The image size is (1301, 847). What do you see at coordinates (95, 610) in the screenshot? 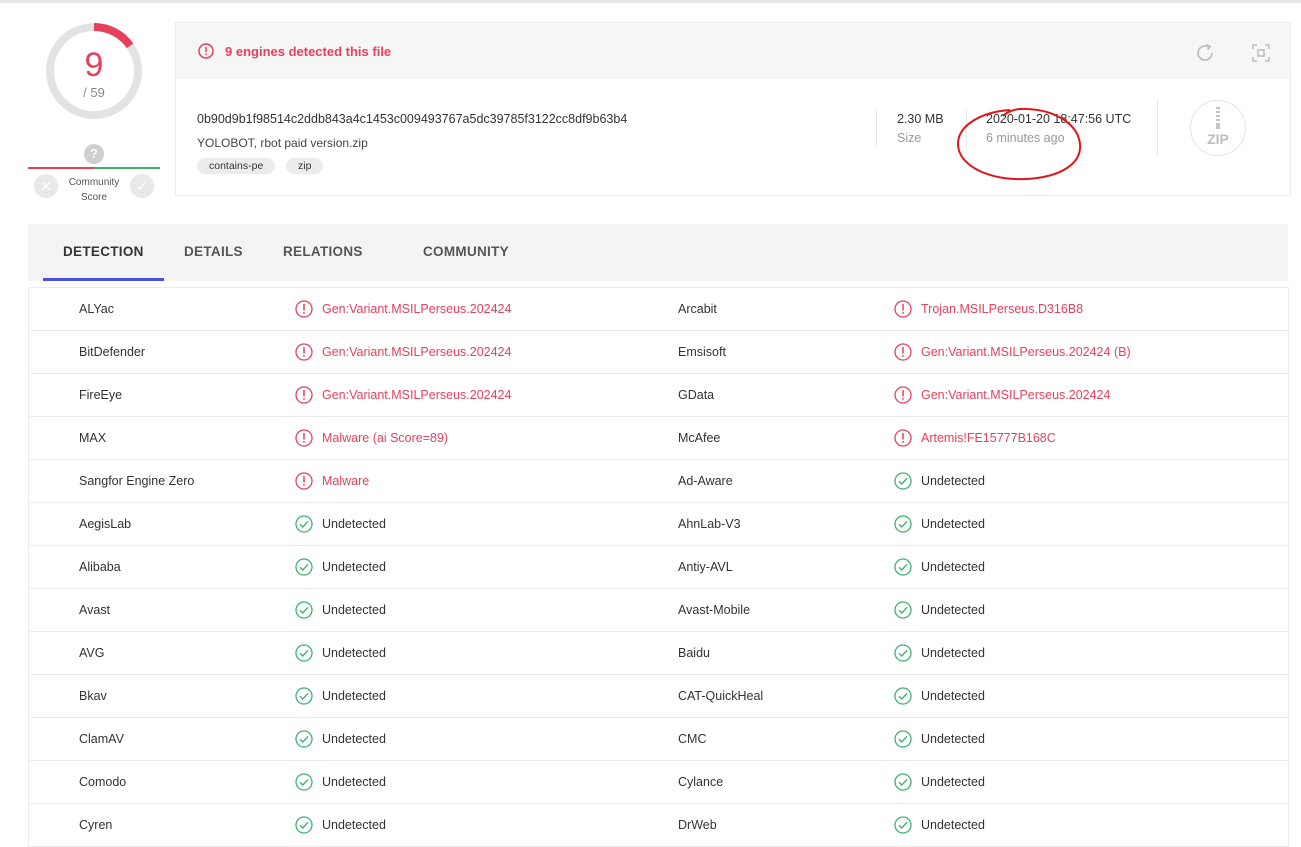
I see `engine-name: Avast` at bounding box center [95, 610].